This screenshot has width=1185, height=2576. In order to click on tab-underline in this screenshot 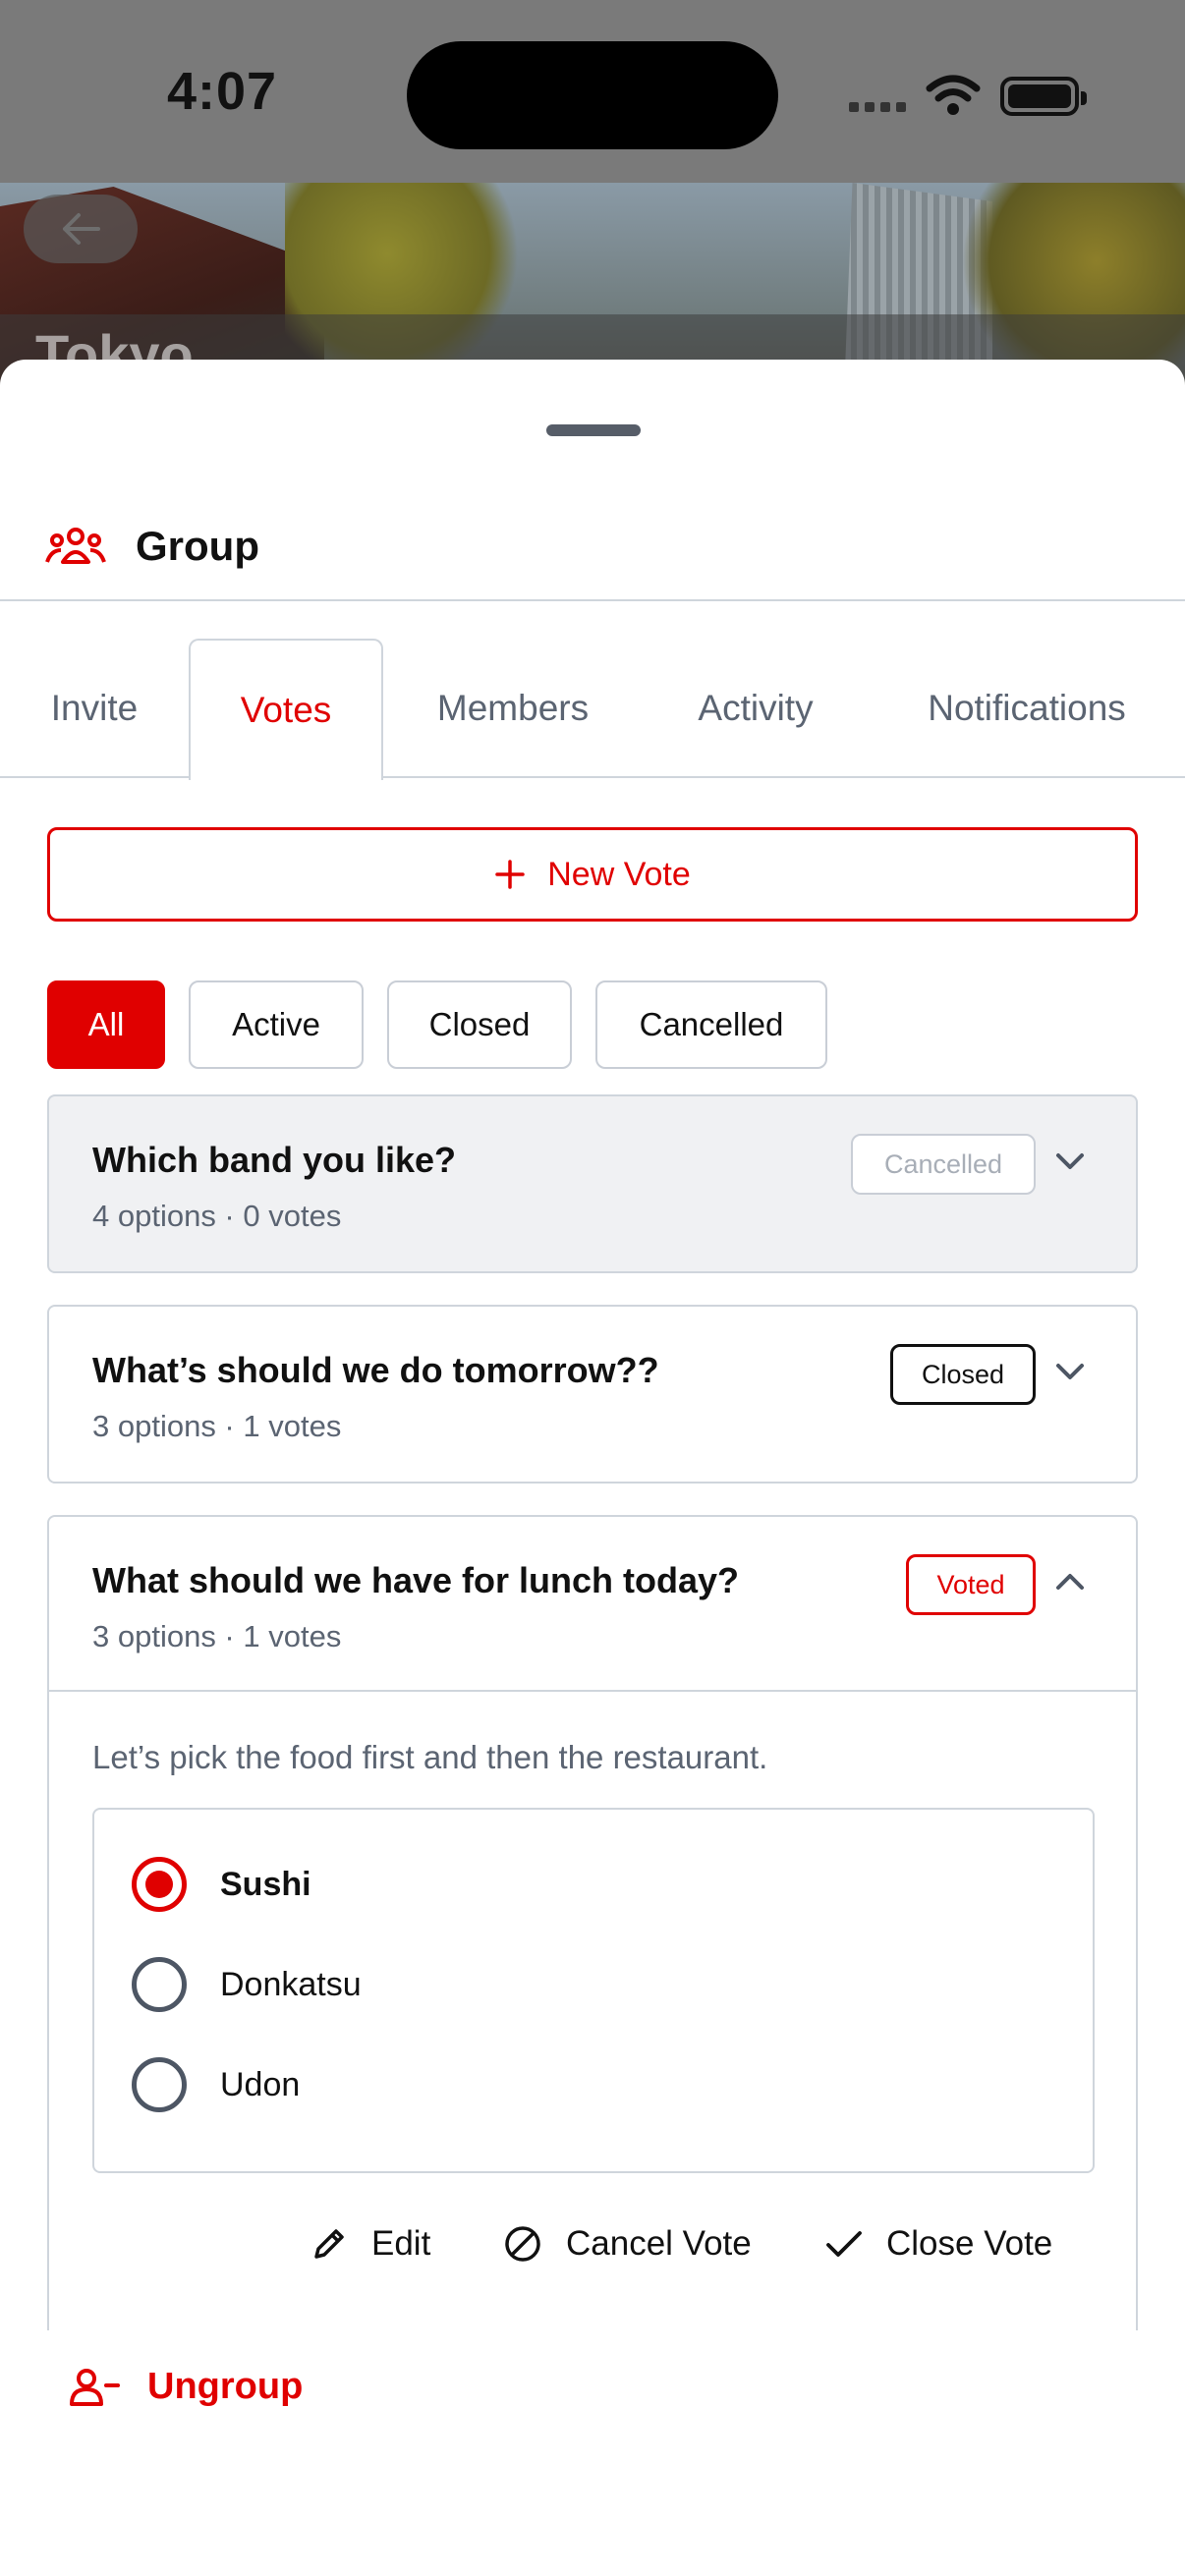, I will do `click(592, 777)`.